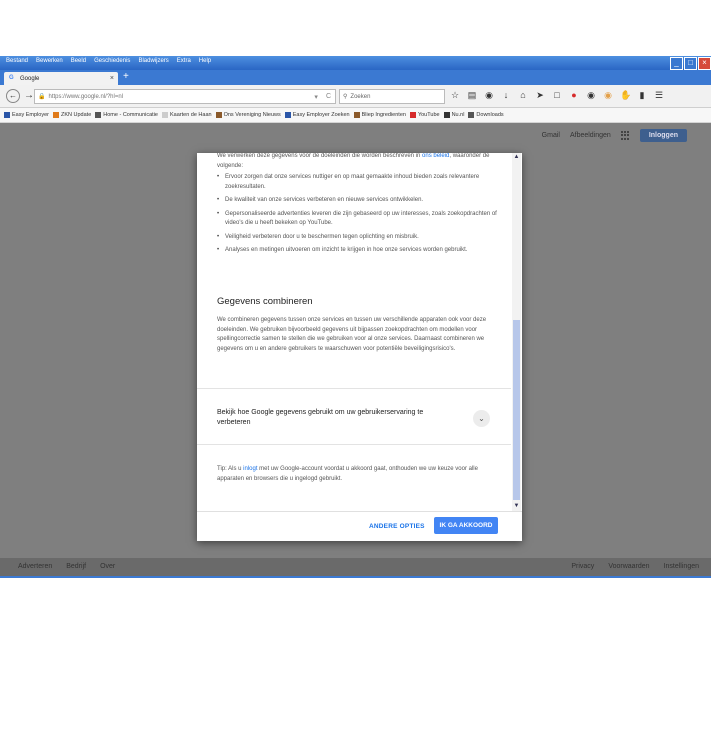  I want to click on menu-item-bestand: Bestand, so click(17, 61).